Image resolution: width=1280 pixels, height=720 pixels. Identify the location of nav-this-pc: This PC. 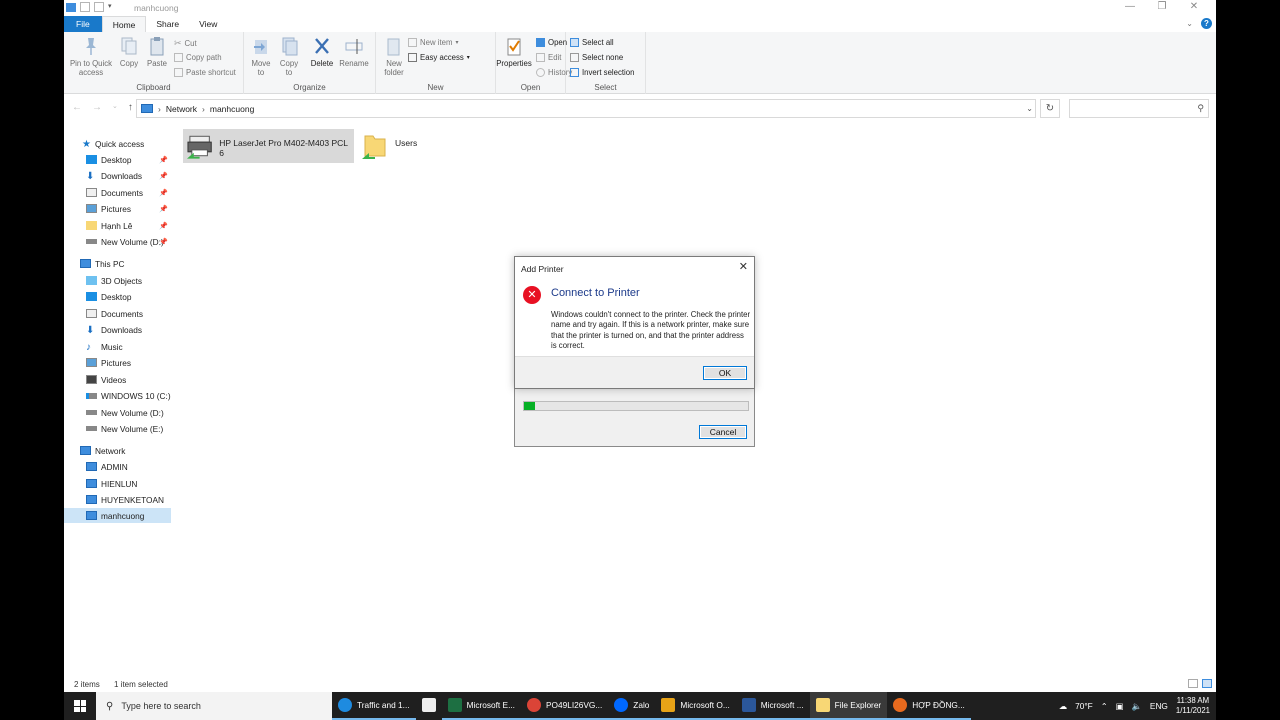
(117, 263).